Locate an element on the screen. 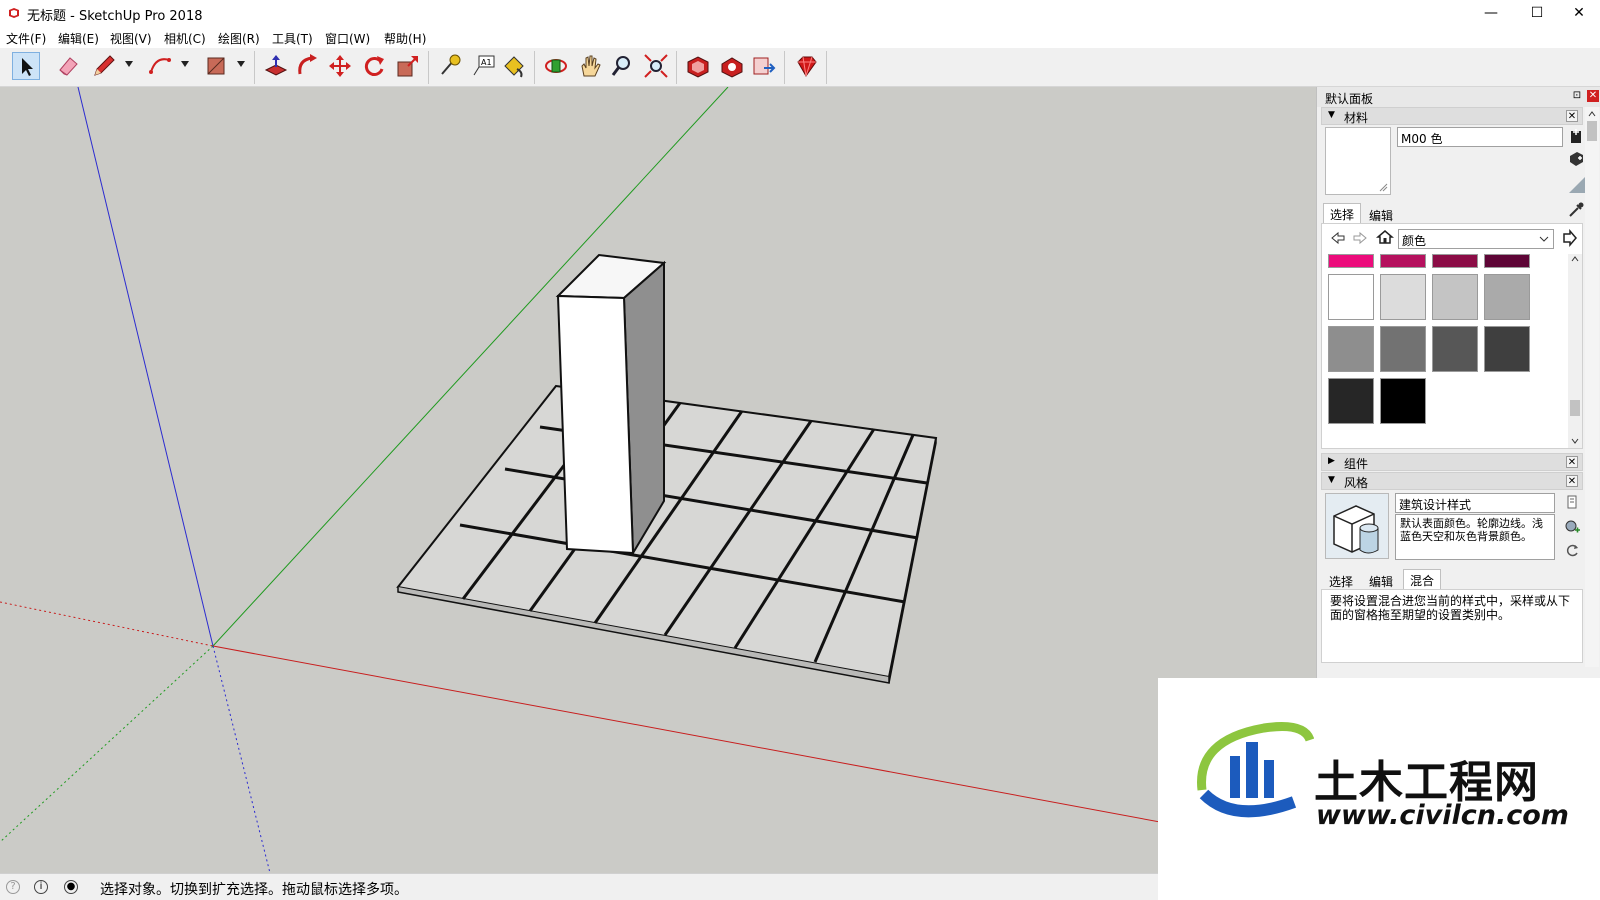 The width and height of the screenshot is (1600, 900). 3d-warehouse-icon is located at coordinates (698, 66).